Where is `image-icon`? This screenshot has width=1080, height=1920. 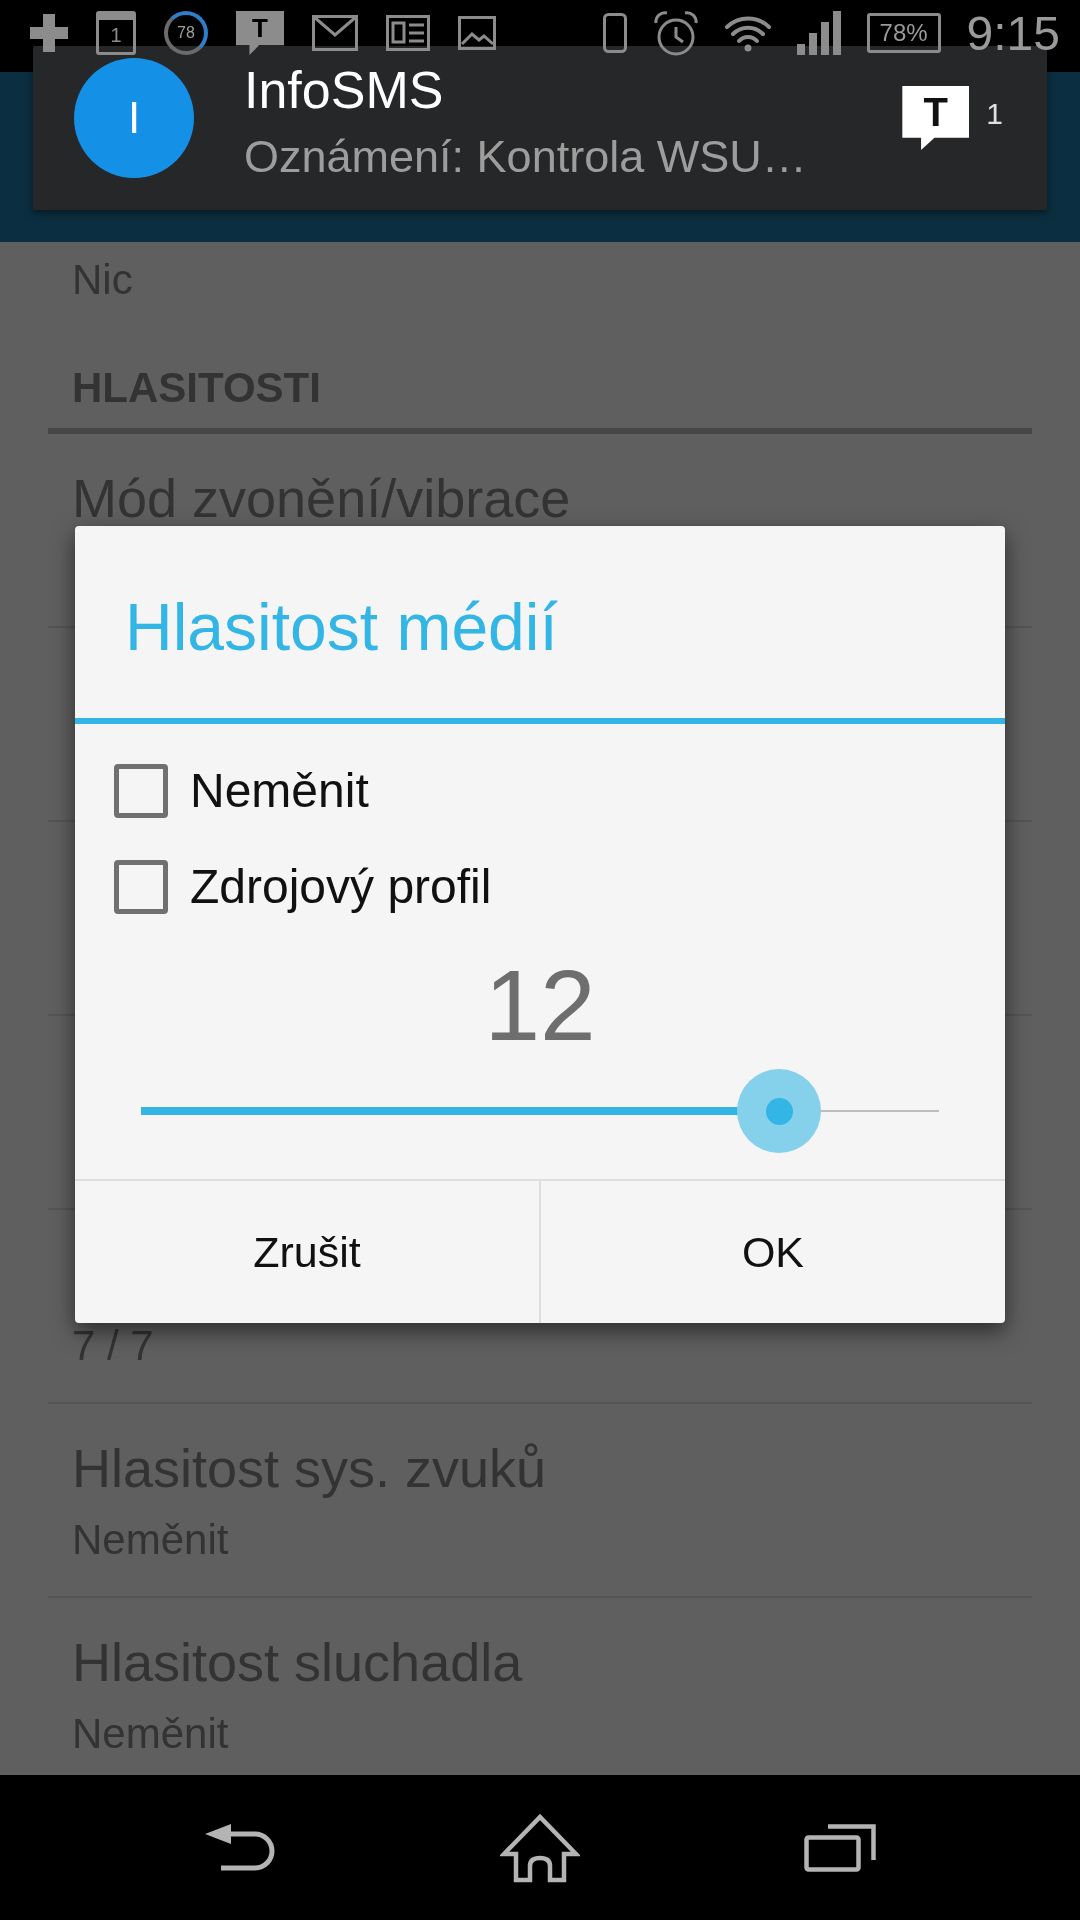
image-icon is located at coordinates (477, 33).